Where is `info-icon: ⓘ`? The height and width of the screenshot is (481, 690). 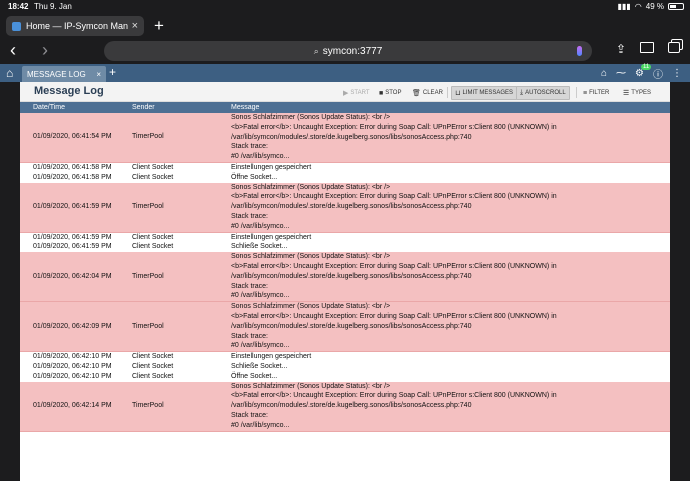 info-icon: ⓘ is located at coordinates (658, 73).